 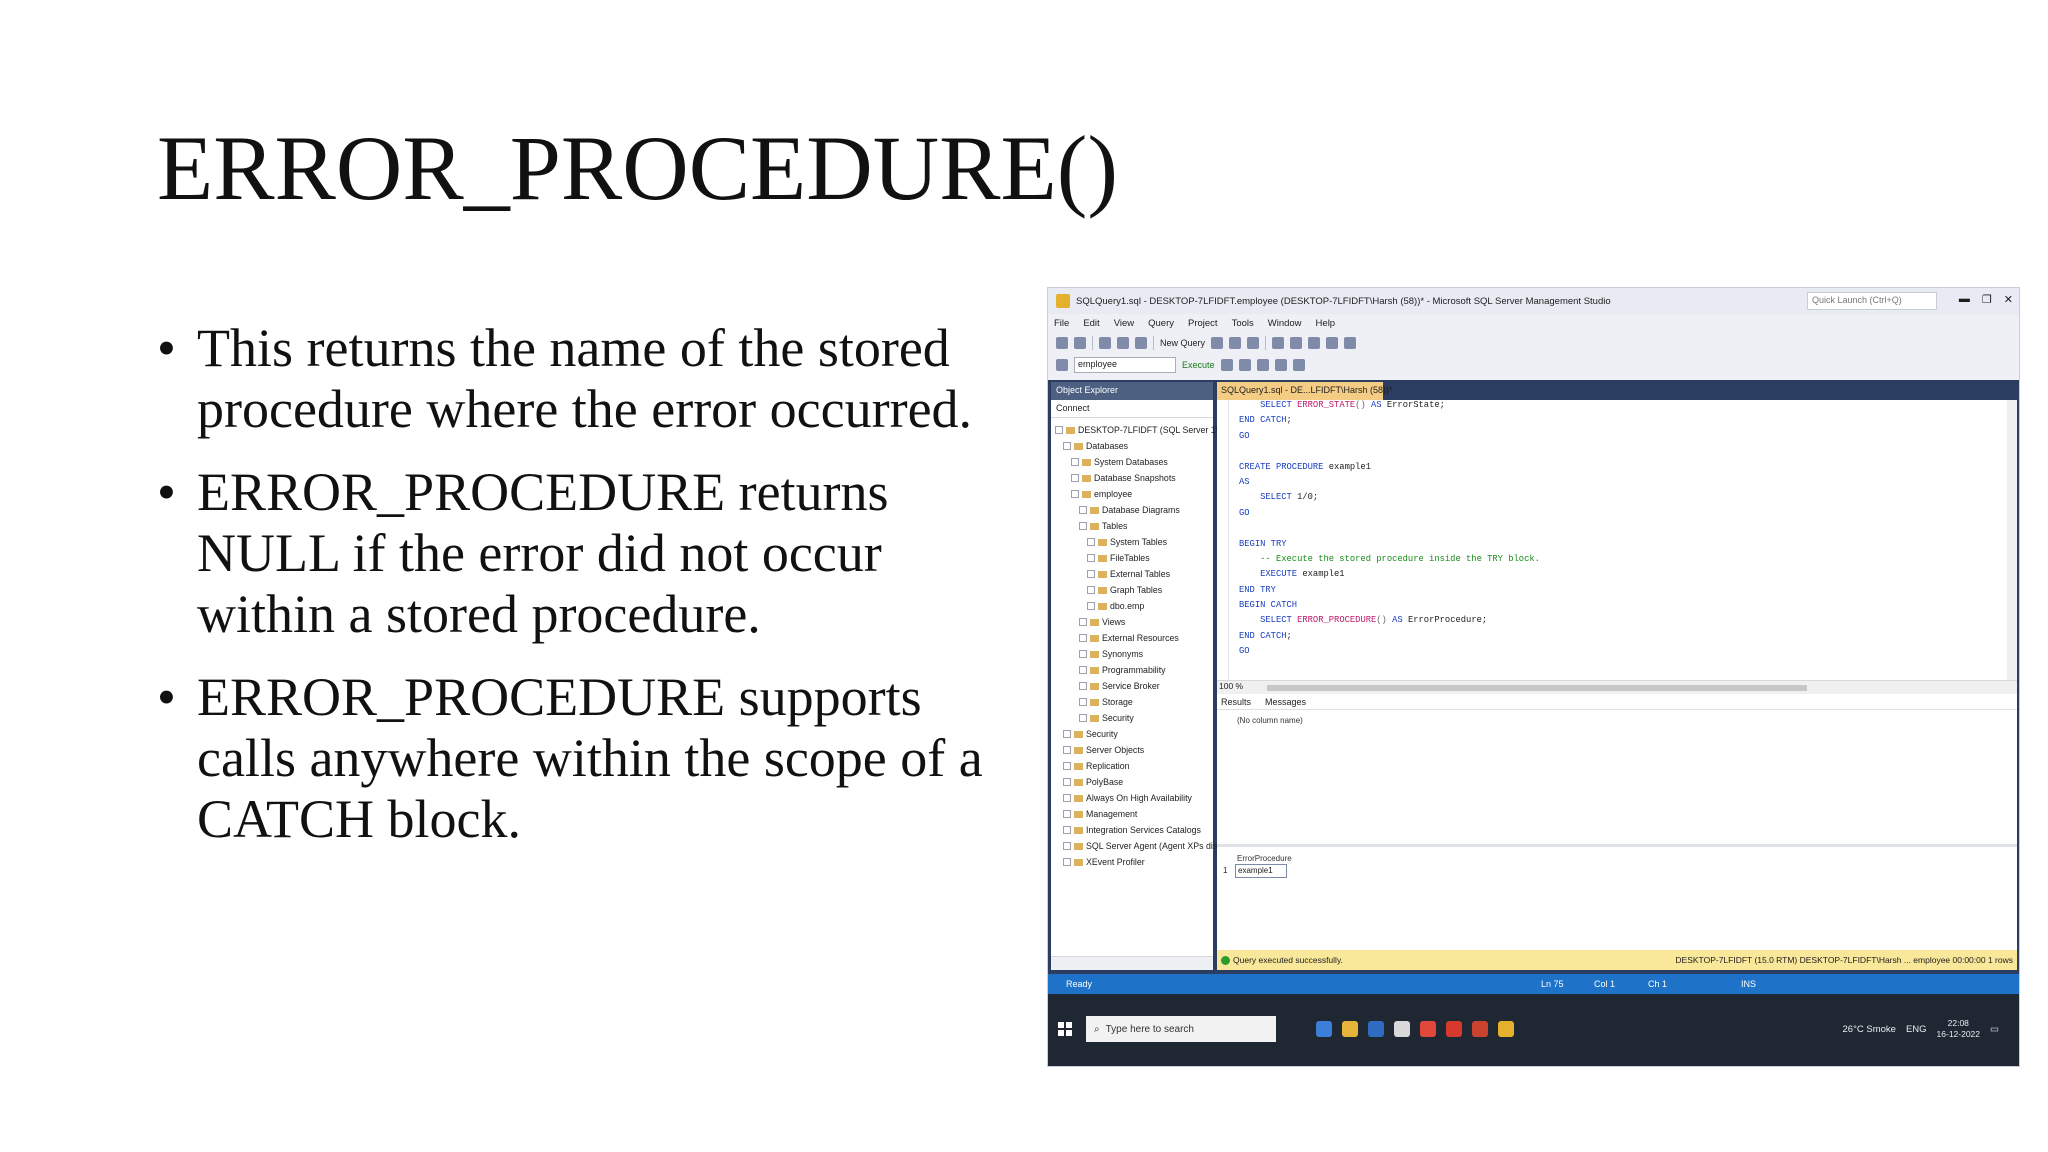 What do you see at coordinates (2008, 299) in the screenshot?
I see `close-icon: ✕` at bounding box center [2008, 299].